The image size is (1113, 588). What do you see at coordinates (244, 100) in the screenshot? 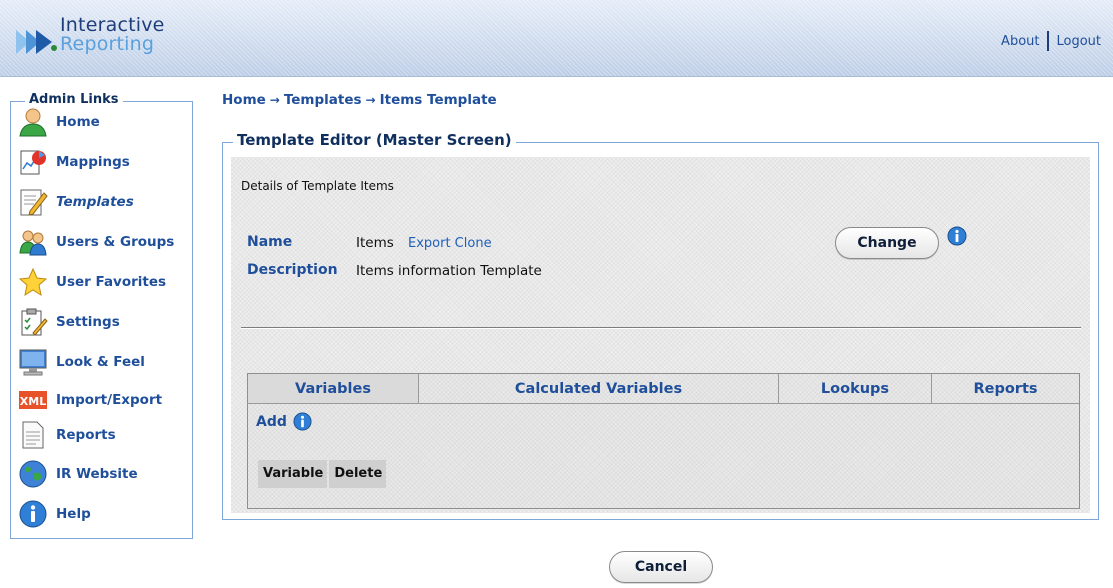
I see `breadcrumb-home: Home` at bounding box center [244, 100].